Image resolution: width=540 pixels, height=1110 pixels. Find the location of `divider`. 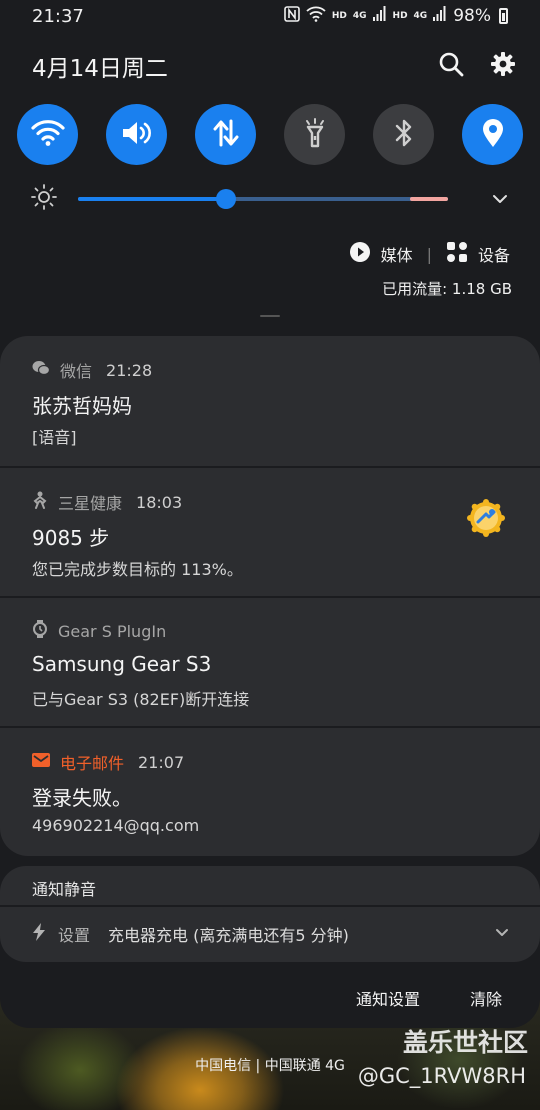

divider is located at coordinates (270, 906).